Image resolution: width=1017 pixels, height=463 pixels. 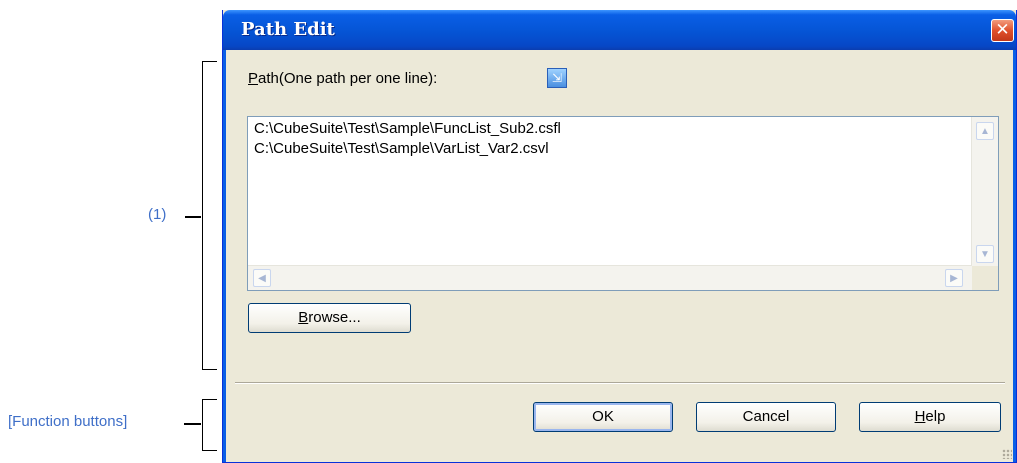 I want to click on ok-label: OK, so click(x=603, y=416).